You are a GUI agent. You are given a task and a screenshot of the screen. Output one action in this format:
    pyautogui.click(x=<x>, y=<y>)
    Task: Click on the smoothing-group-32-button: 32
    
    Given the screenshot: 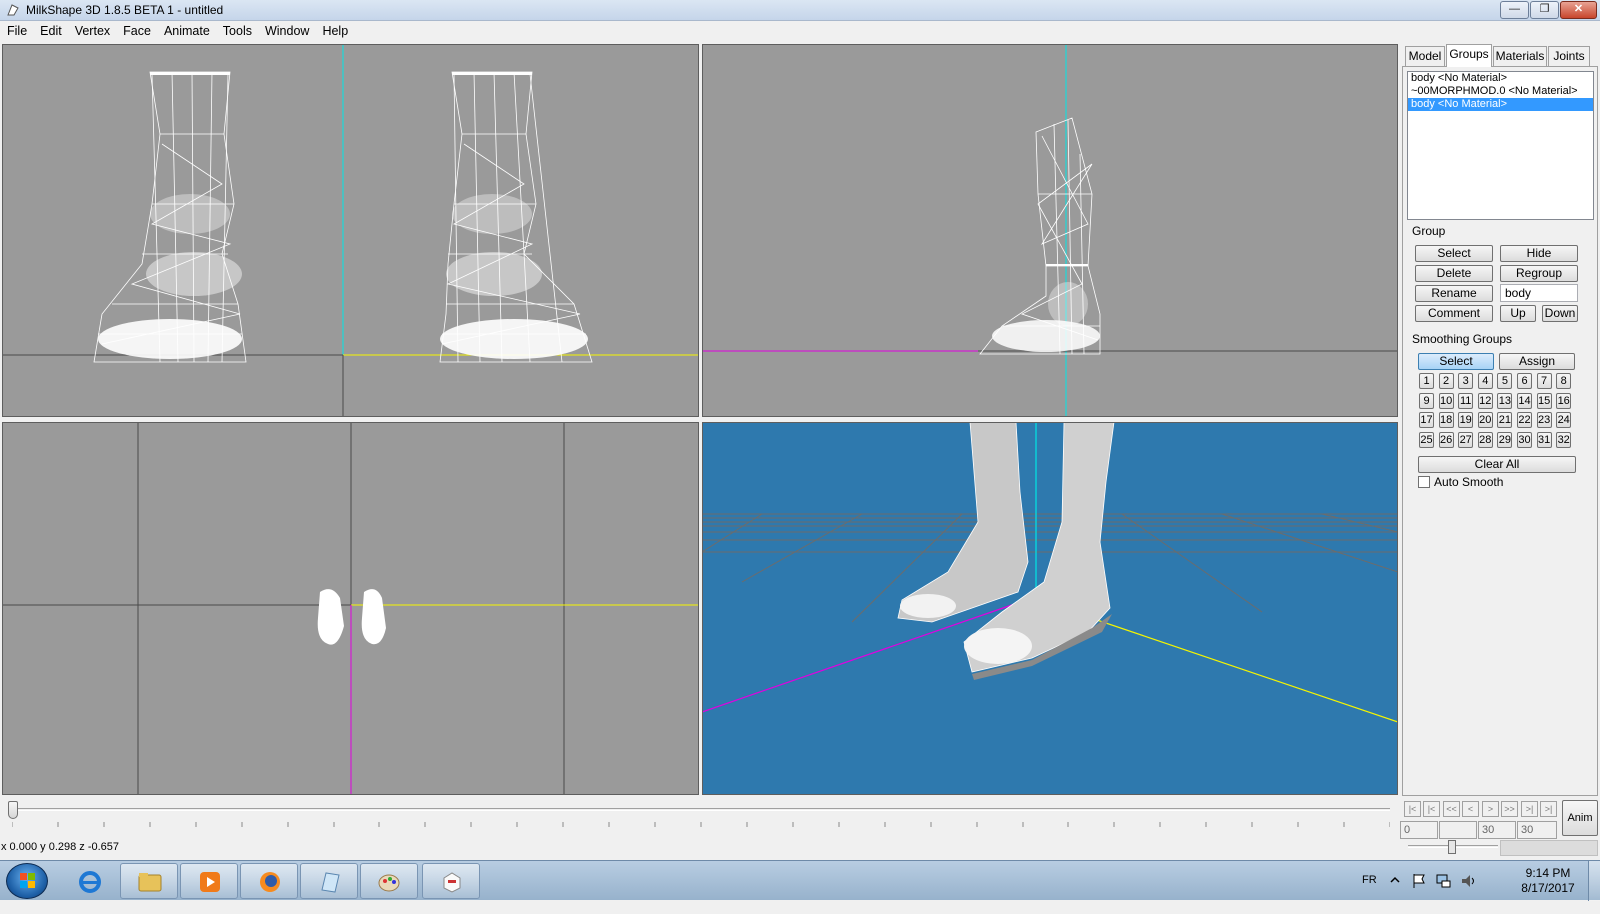 What is the action you would take?
    pyautogui.click(x=1564, y=439)
    